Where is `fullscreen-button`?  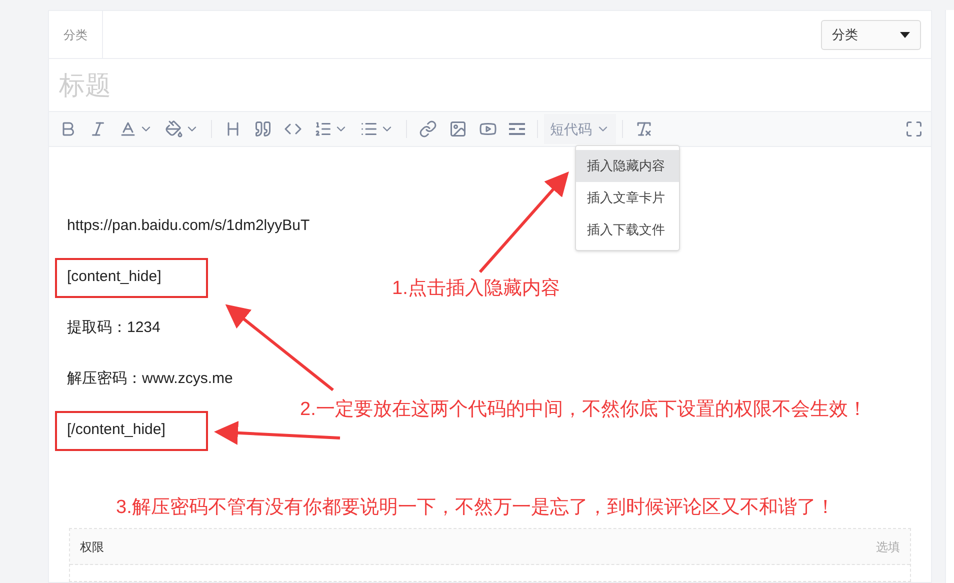
fullscreen-button is located at coordinates (914, 129).